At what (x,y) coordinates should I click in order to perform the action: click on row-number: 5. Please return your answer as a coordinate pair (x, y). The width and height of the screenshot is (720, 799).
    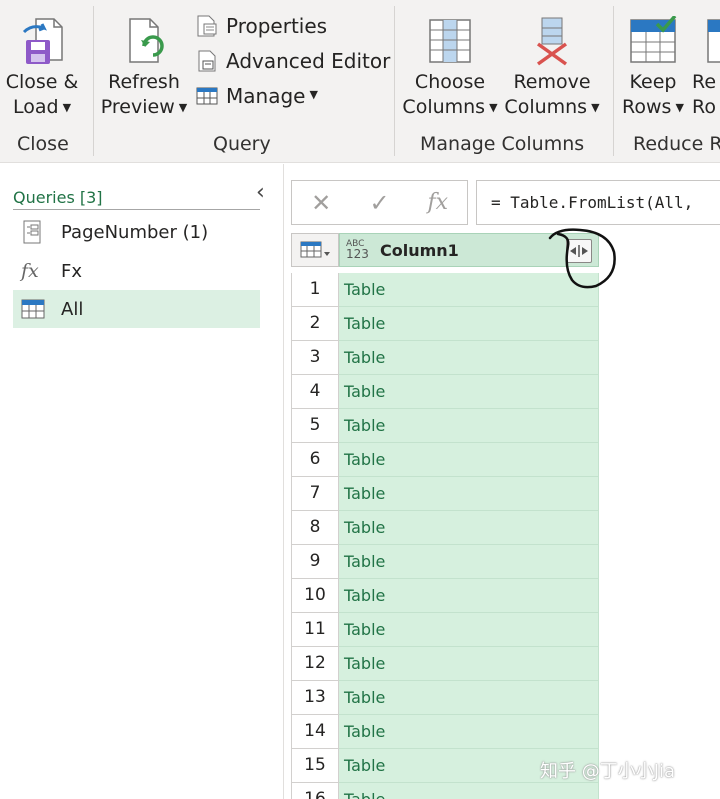
    Looking at the image, I should click on (315, 426).